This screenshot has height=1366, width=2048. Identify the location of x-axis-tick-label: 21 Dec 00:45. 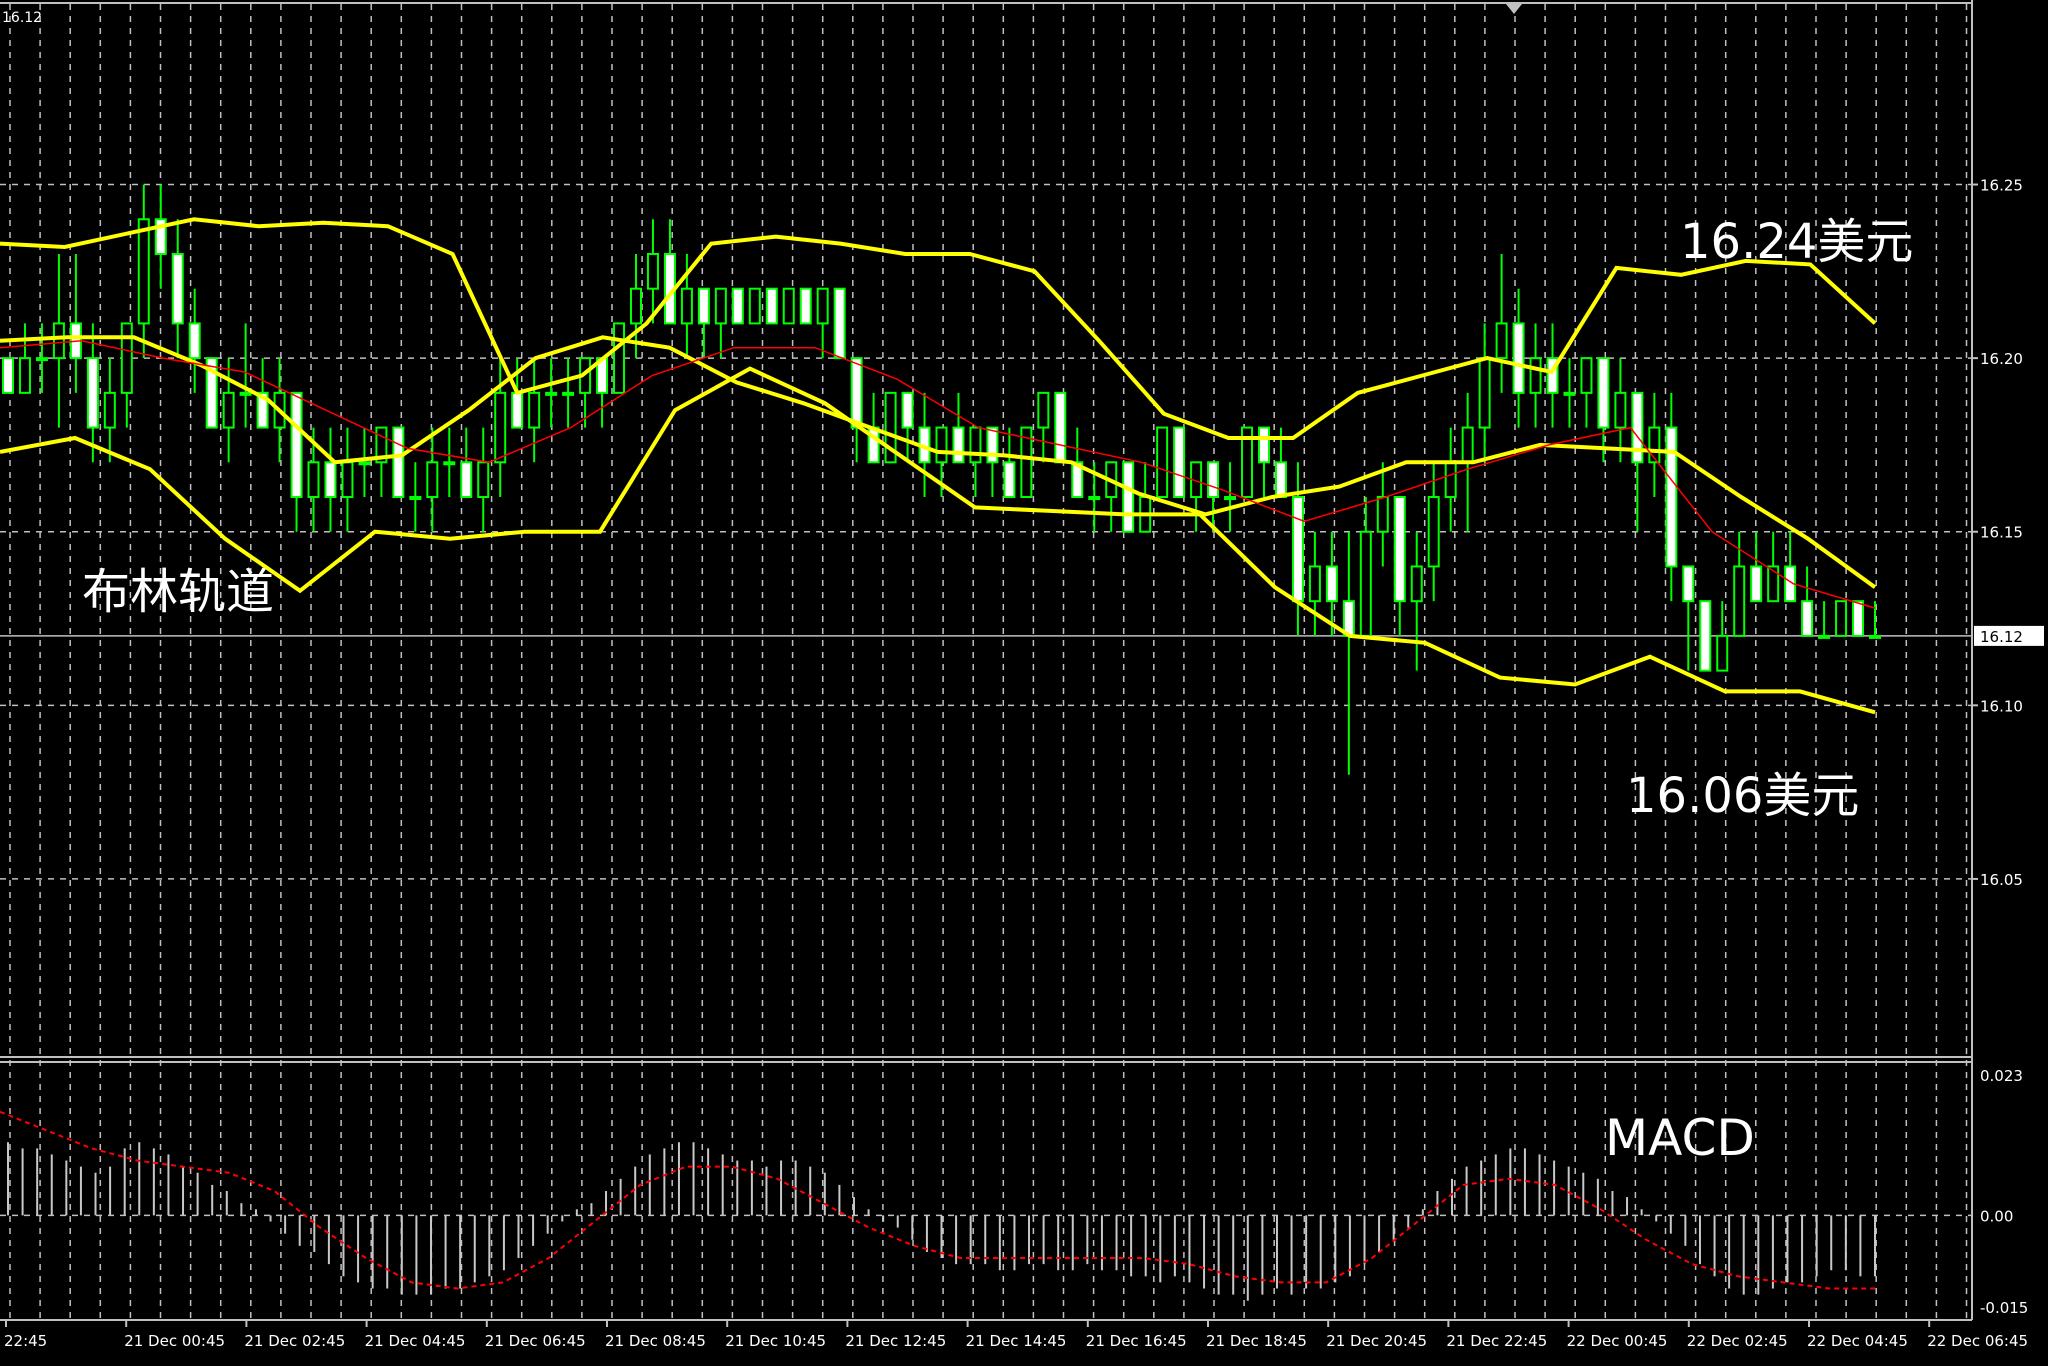
(174, 1341).